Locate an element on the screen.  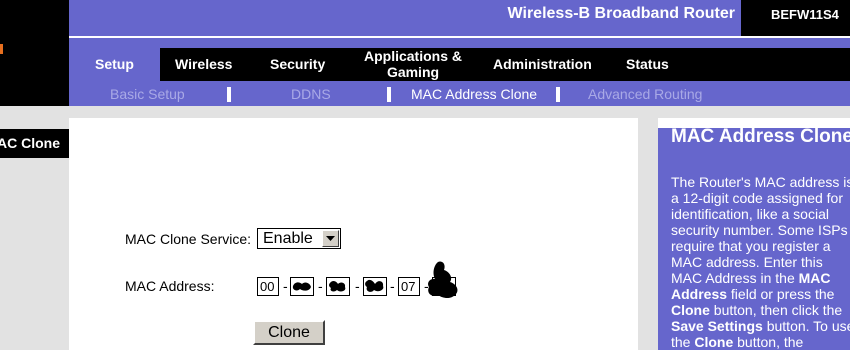
subtab-advanced-routing: Advanced Routing is located at coordinates (645, 94).